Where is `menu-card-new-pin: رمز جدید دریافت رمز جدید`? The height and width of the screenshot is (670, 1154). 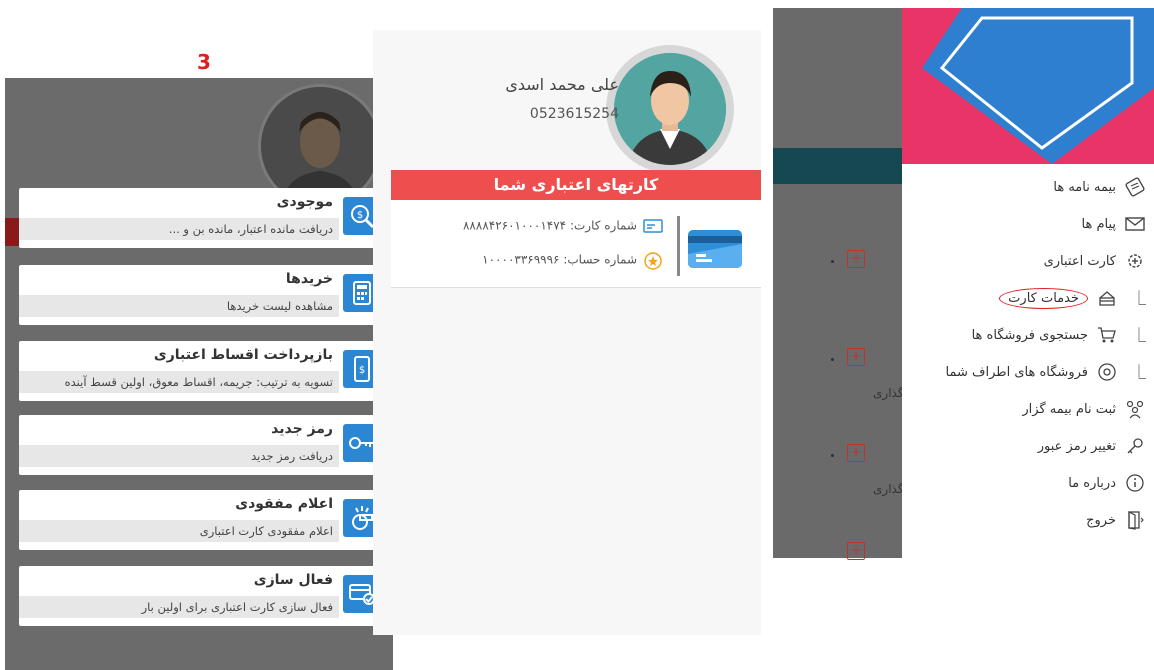 menu-card-new-pin: رمز جدید دریافت رمز جدید is located at coordinates (202, 445).